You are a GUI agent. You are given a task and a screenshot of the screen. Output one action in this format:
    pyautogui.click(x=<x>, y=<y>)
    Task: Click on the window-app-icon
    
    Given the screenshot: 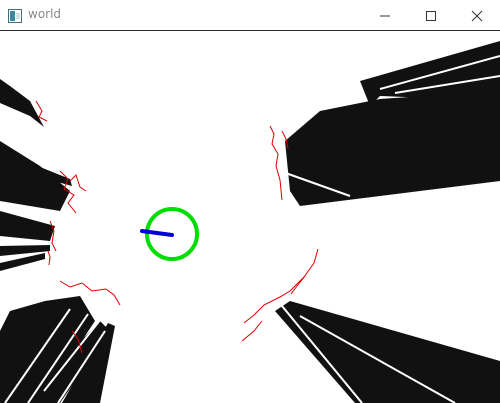 What is the action you would take?
    pyautogui.click(x=15, y=15)
    